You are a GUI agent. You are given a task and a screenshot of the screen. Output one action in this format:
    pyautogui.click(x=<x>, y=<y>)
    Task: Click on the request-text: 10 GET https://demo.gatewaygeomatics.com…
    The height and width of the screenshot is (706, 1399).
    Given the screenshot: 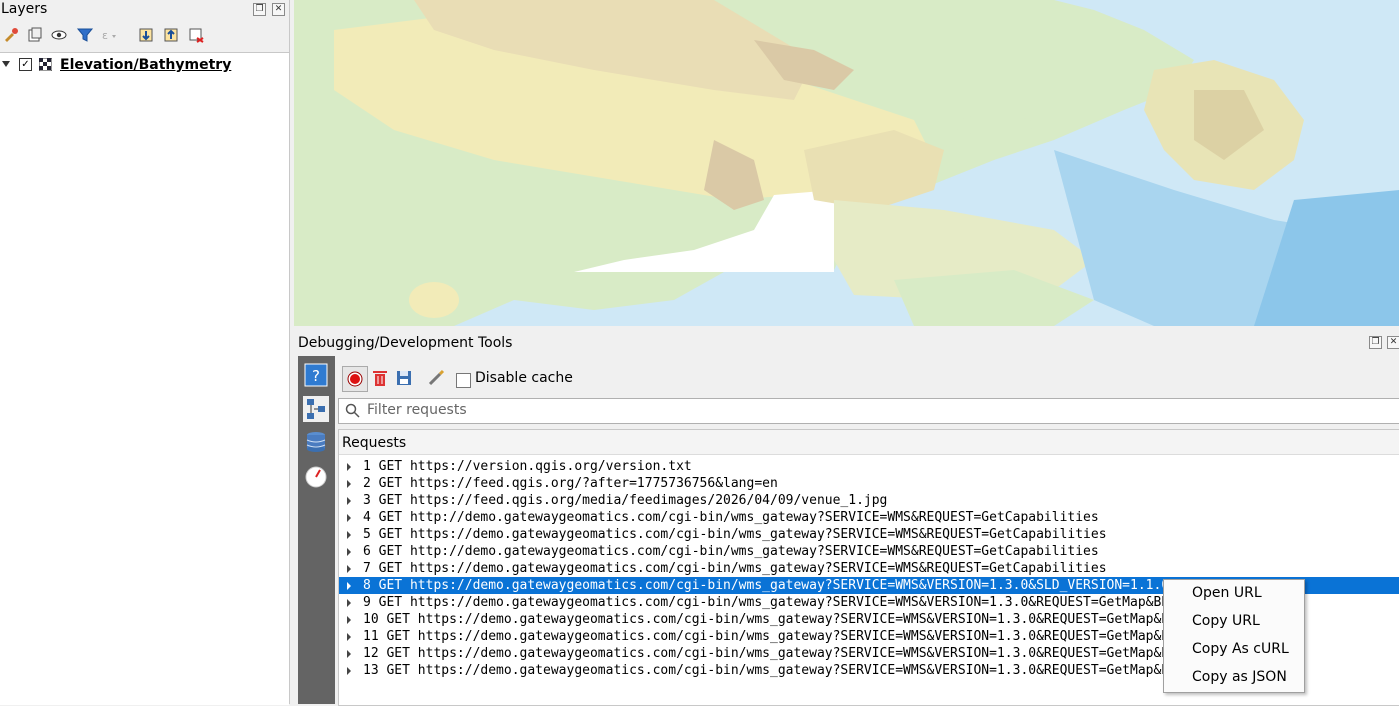 What is the action you would take?
    pyautogui.click(x=817, y=619)
    